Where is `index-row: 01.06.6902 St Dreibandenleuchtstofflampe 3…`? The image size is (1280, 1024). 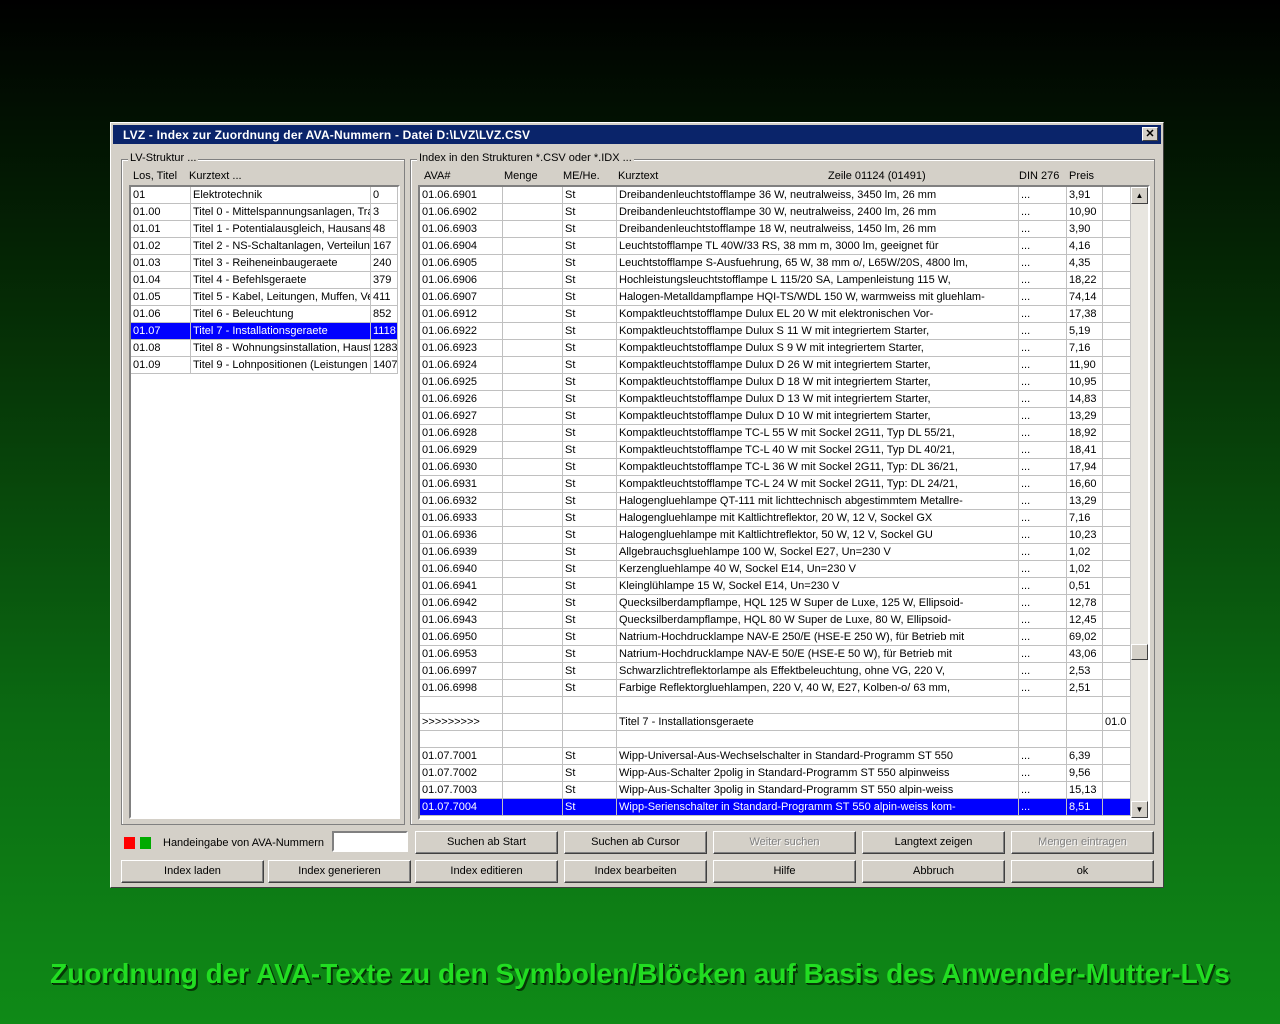 index-row: 01.06.6902 St Dreibandenleuchtstofflampe 3… is located at coordinates (775, 212).